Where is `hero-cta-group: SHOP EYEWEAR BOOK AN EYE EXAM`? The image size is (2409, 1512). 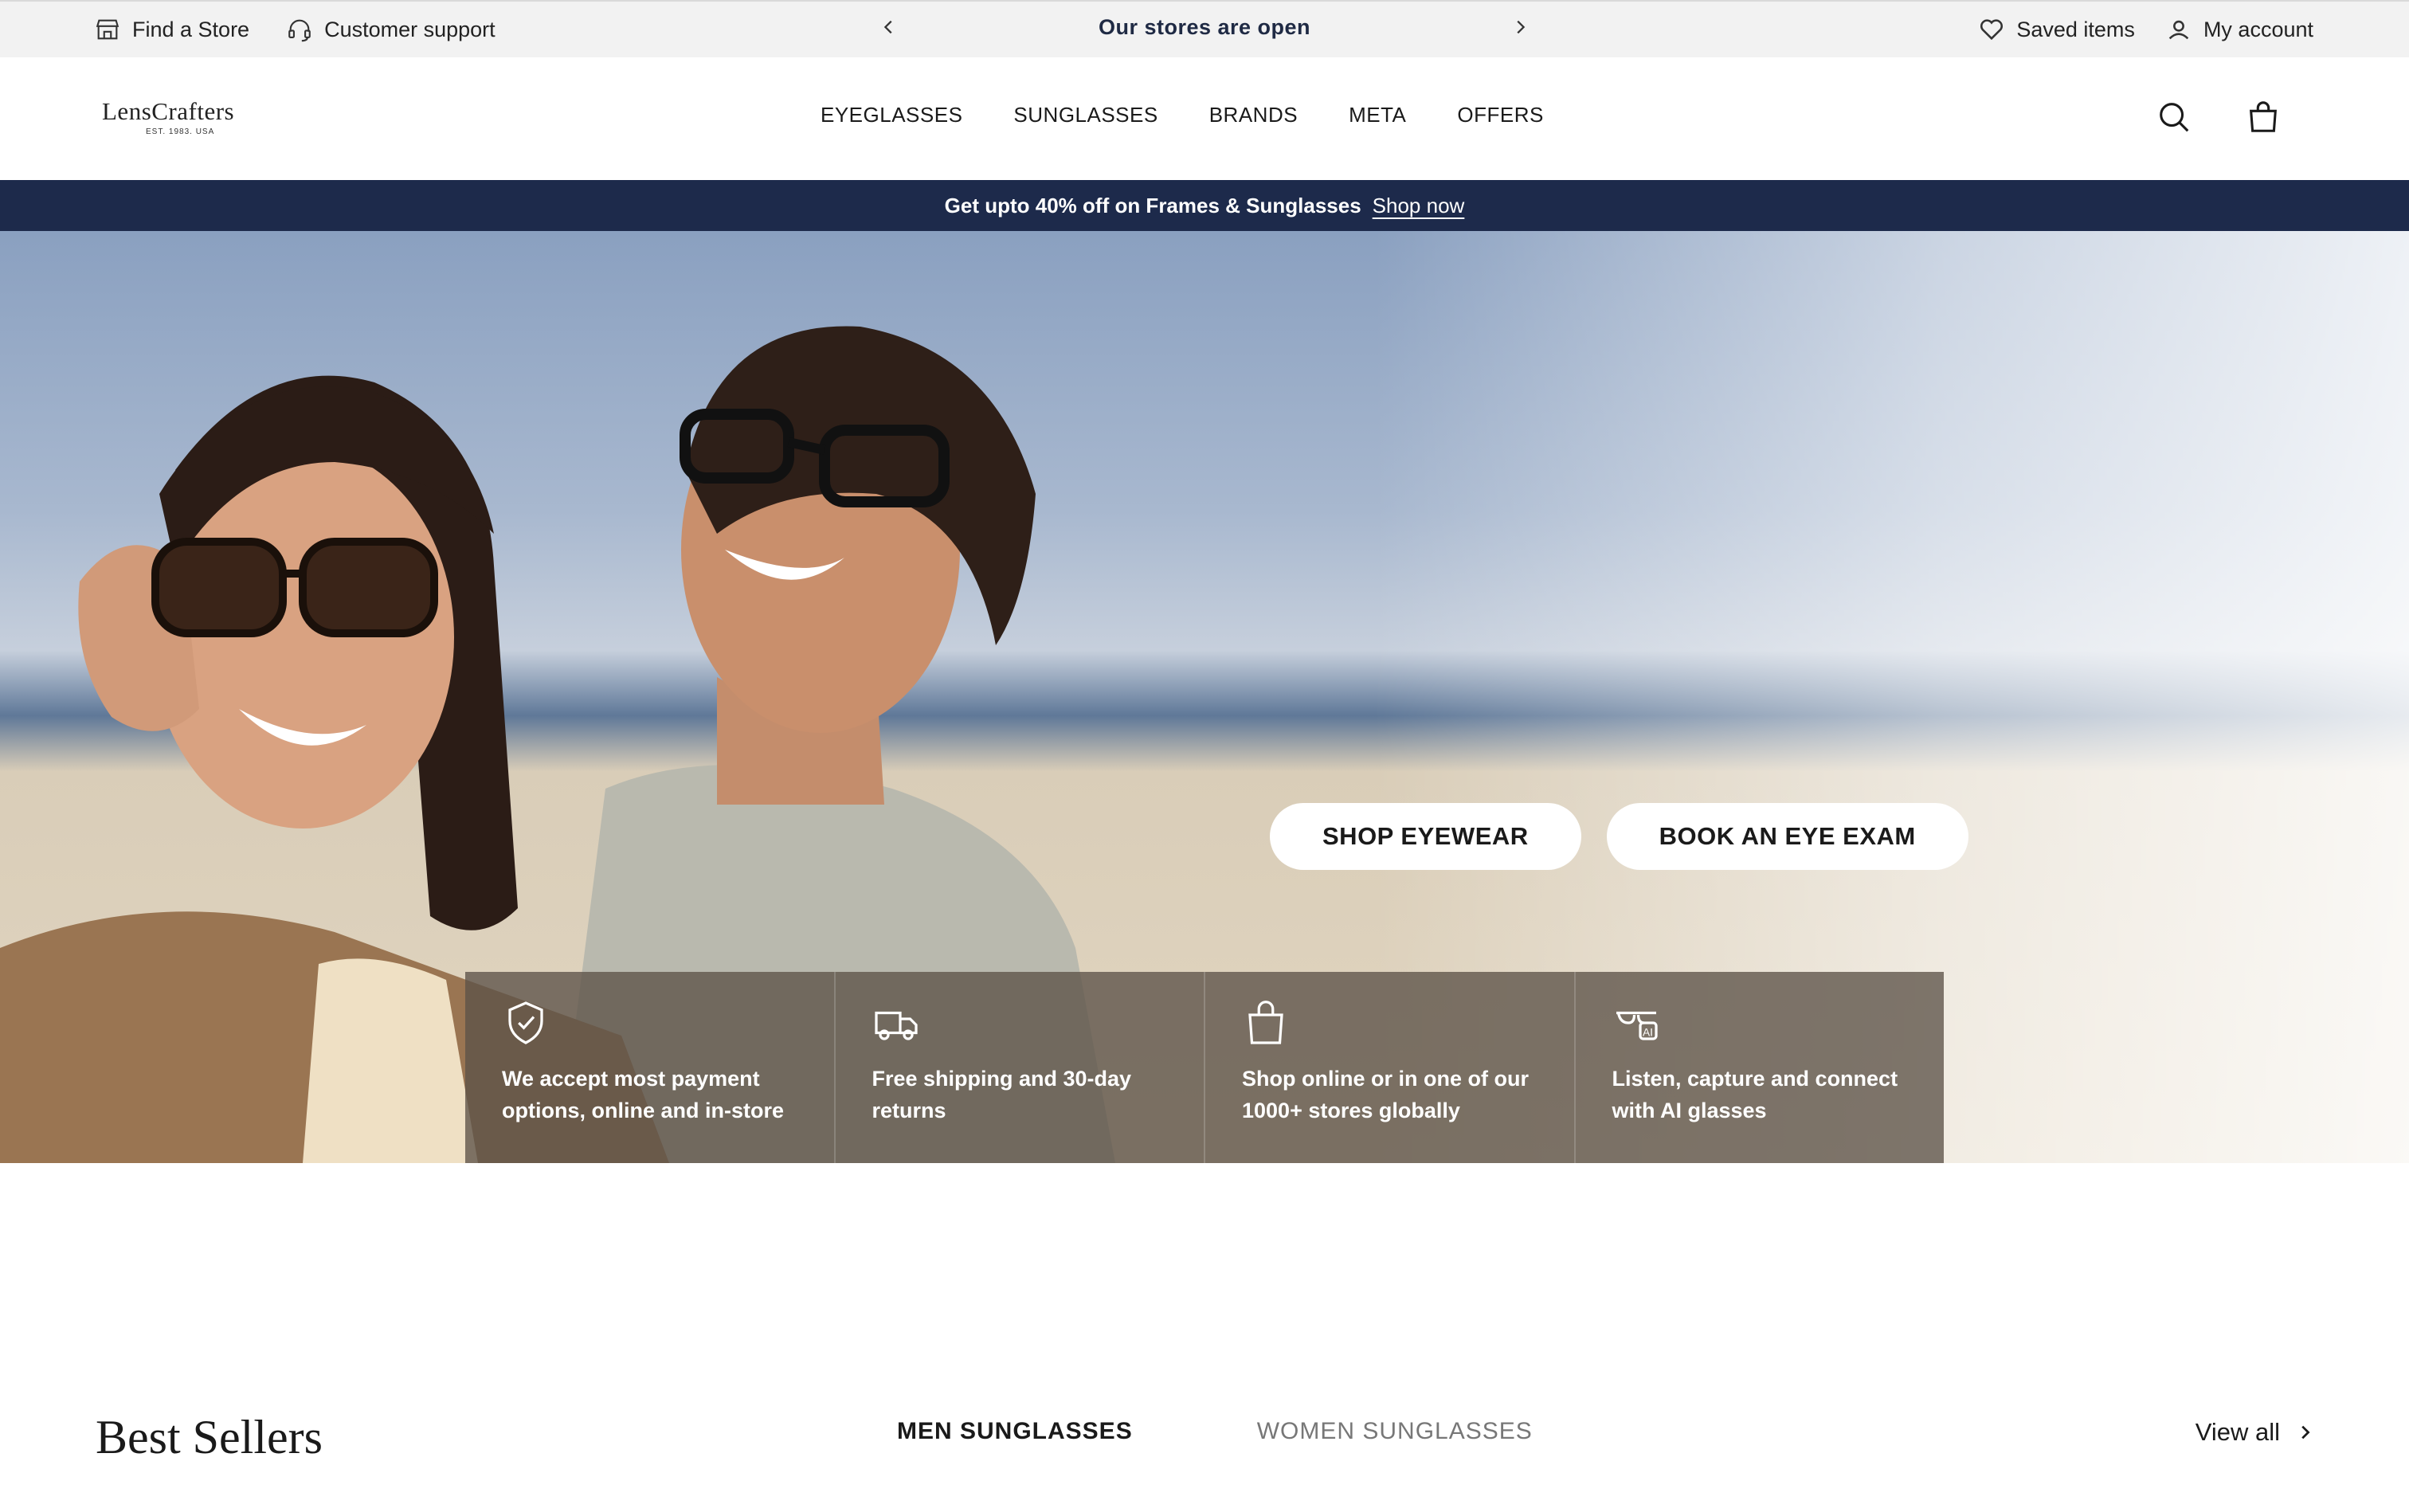
hero-cta-group: SHOP EYEWEAR BOOK AN EYE EXAM is located at coordinates (1619, 836).